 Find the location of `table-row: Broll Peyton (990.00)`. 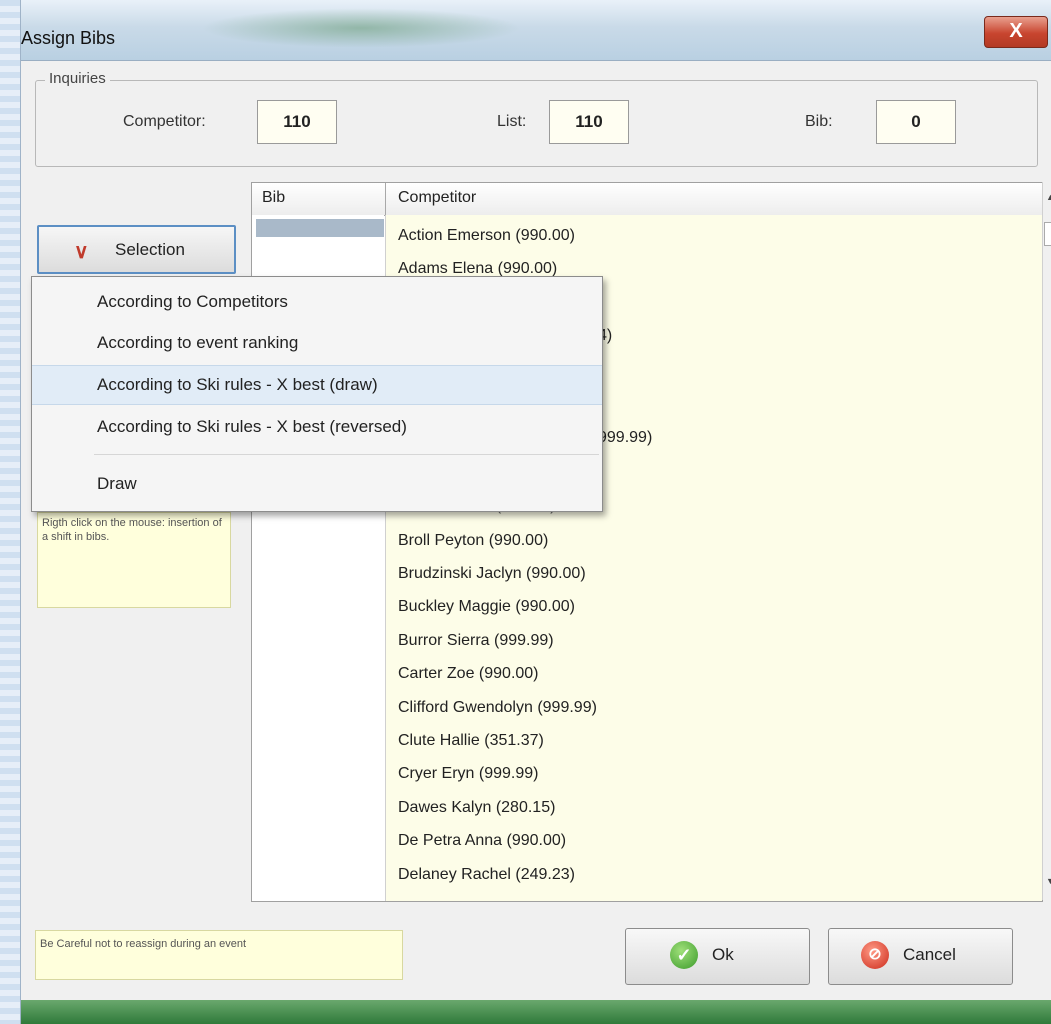

table-row: Broll Peyton (990.00) is located at coordinates (473, 541).